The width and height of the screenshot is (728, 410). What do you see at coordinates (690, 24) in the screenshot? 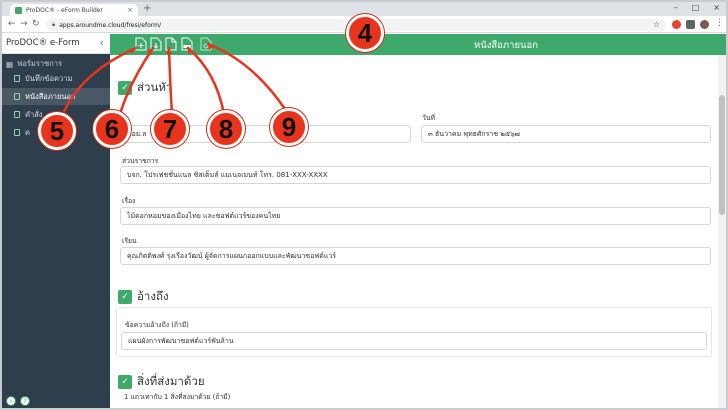
I see `puzzle-icon` at bounding box center [690, 24].